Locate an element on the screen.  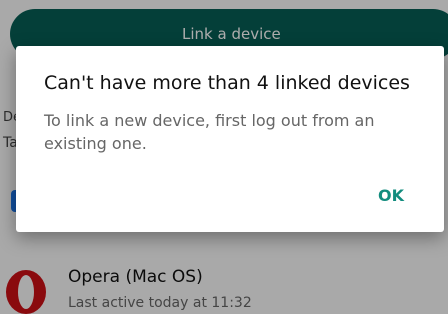
dialog-title: Can't have more than 4 linked devices is located at coordinates (227, 83).